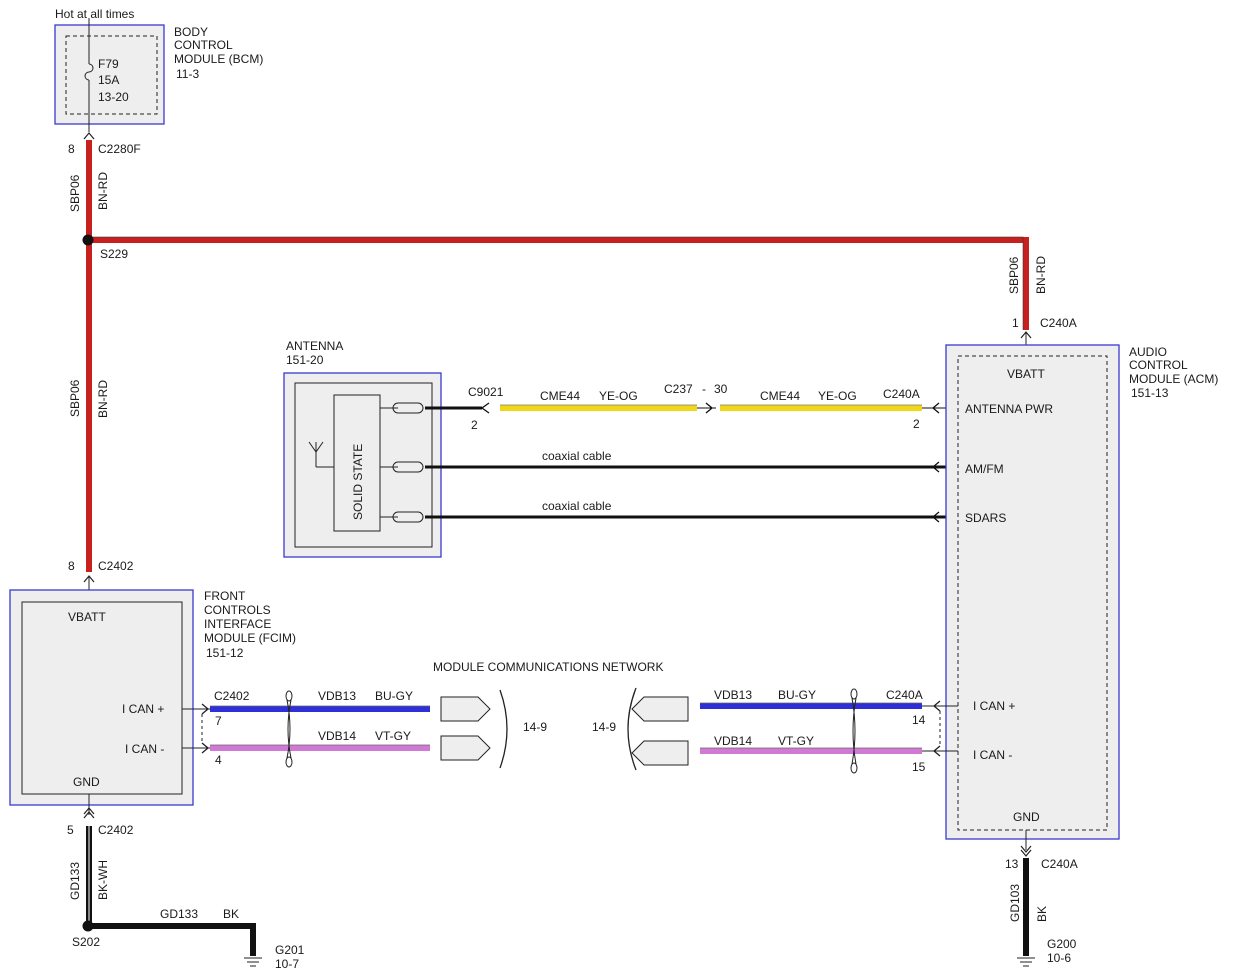  What do you see at coordinates (231, 914) in the screenshot?
I see `ground-wire-color: BK` at bounding box center [231, 914].